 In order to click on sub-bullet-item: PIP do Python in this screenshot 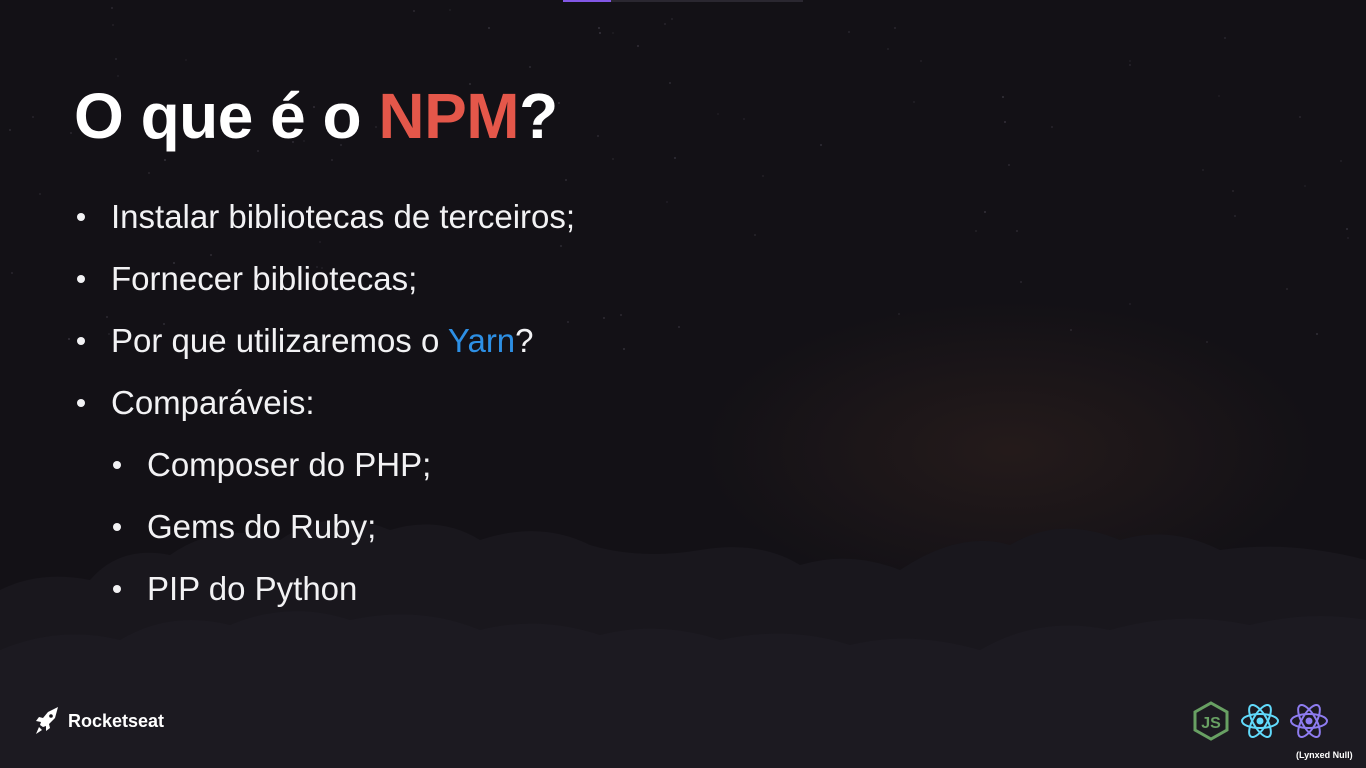, I will do `click(342, 589)`.